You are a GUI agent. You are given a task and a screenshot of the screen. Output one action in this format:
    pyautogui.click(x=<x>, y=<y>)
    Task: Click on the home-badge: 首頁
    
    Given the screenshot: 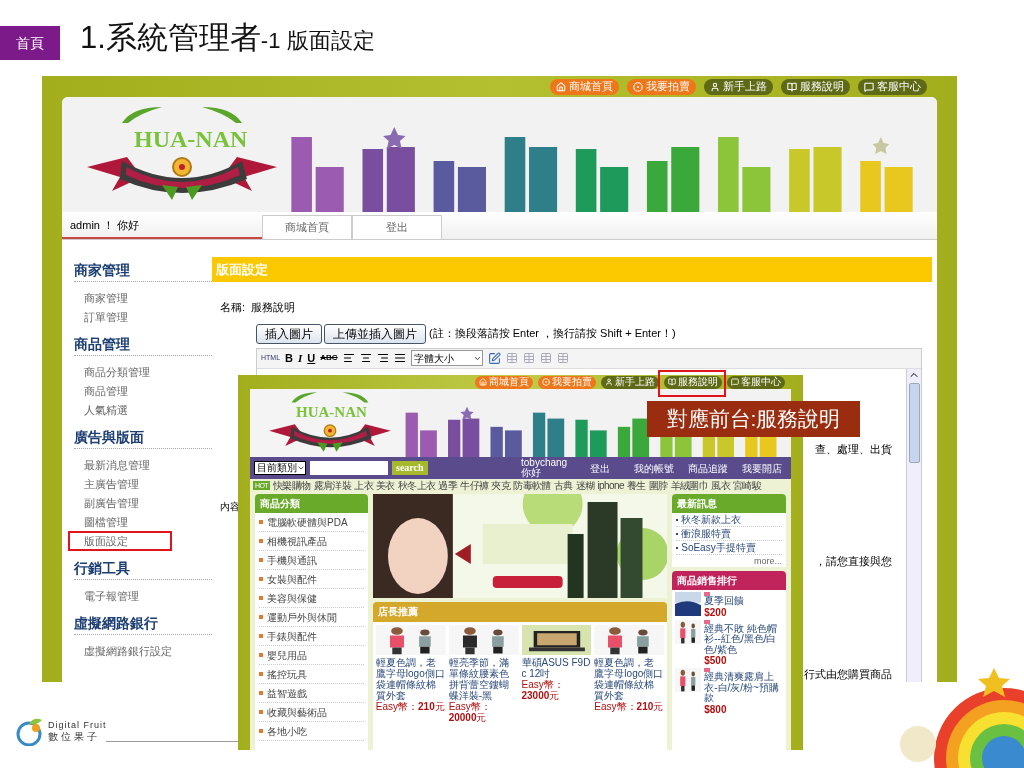 What is the action you would take?
    pyautogui.click(x=30, y=43)
    